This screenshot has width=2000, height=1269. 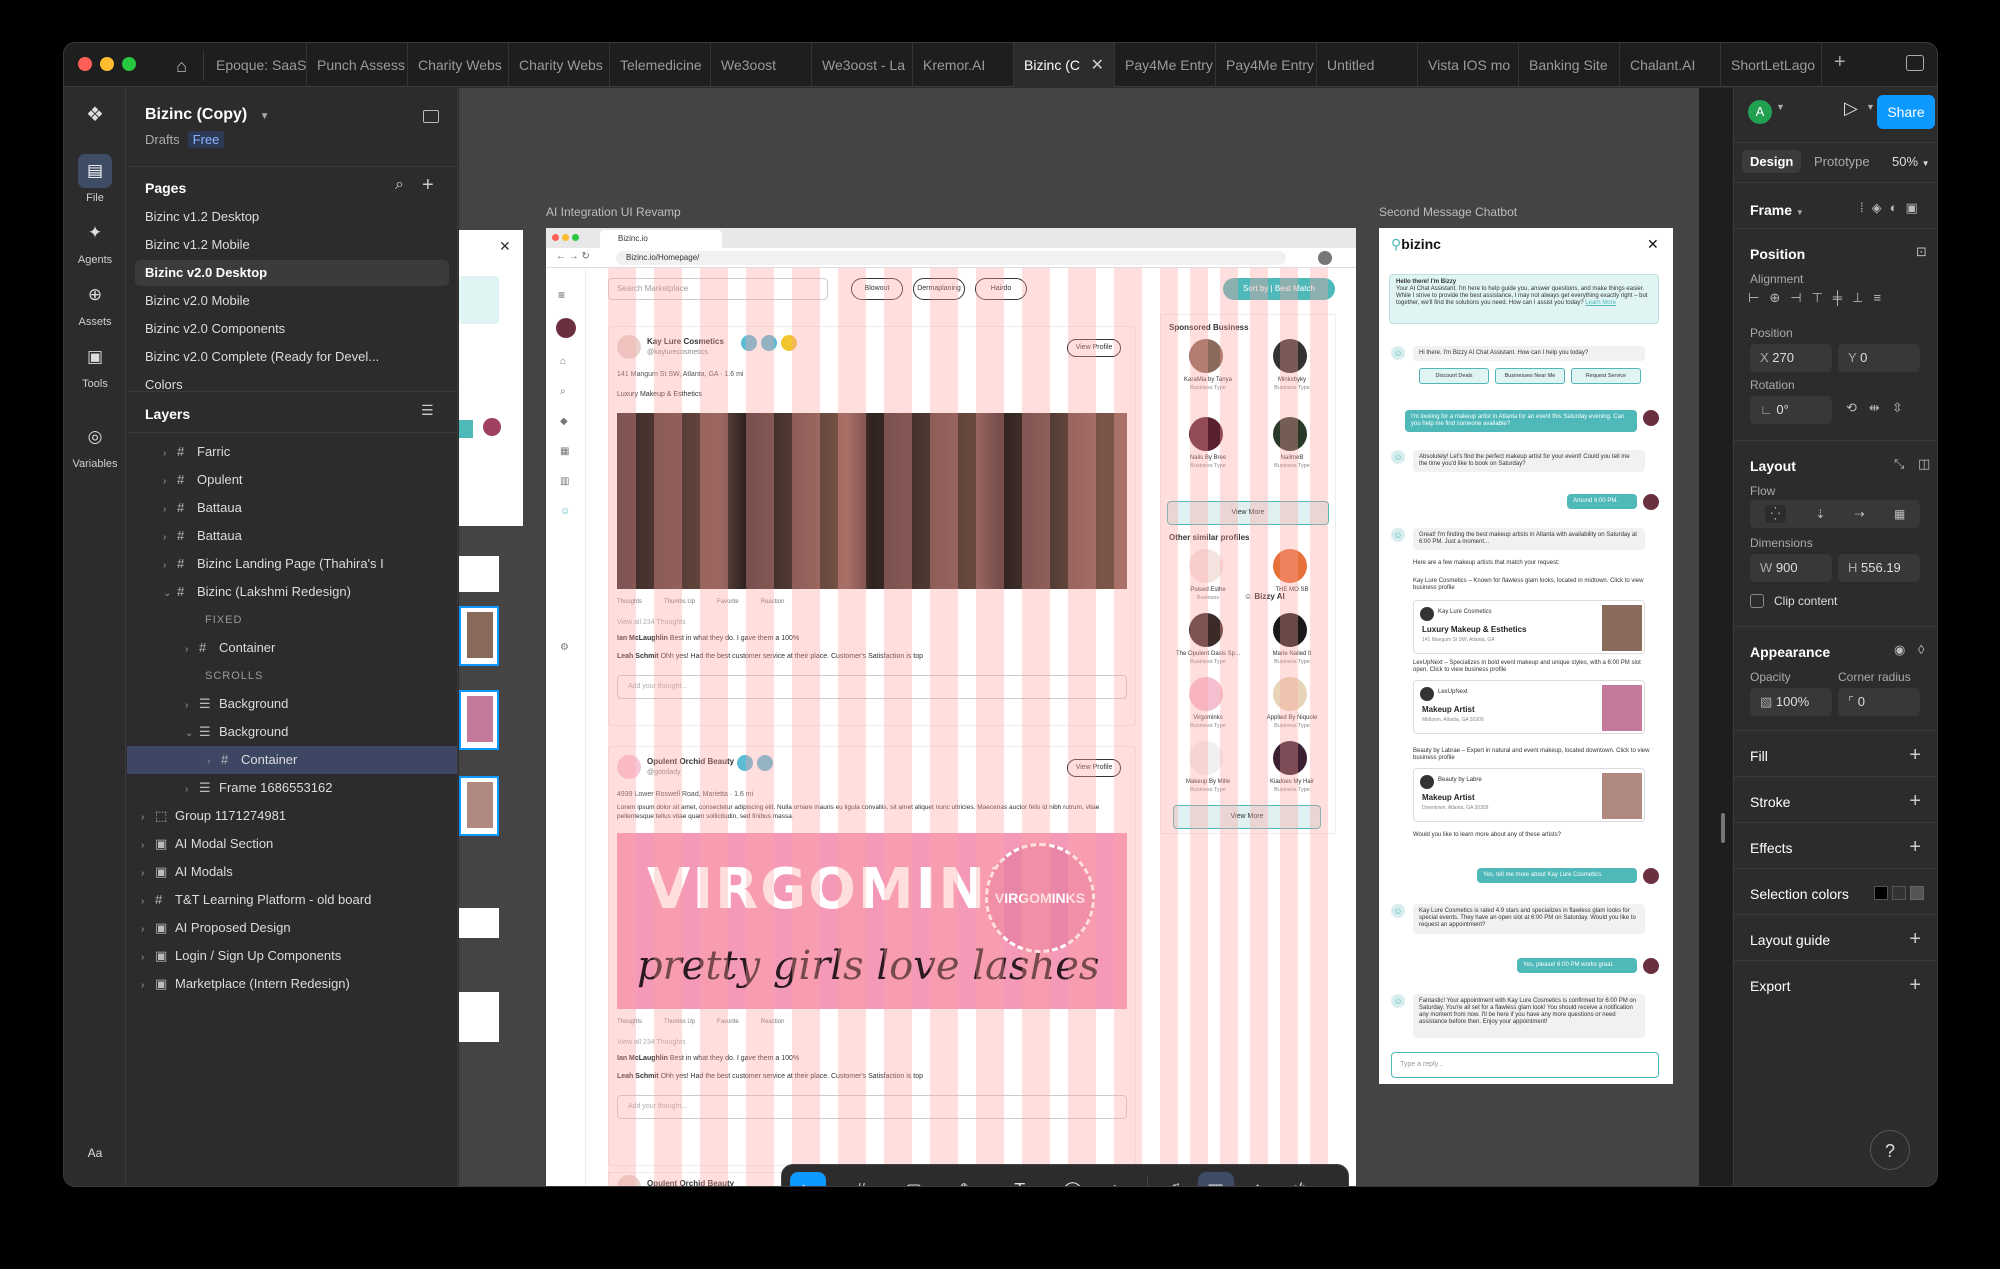 I want to click on layer-row: › # Farric, so click(x=292, y=452).